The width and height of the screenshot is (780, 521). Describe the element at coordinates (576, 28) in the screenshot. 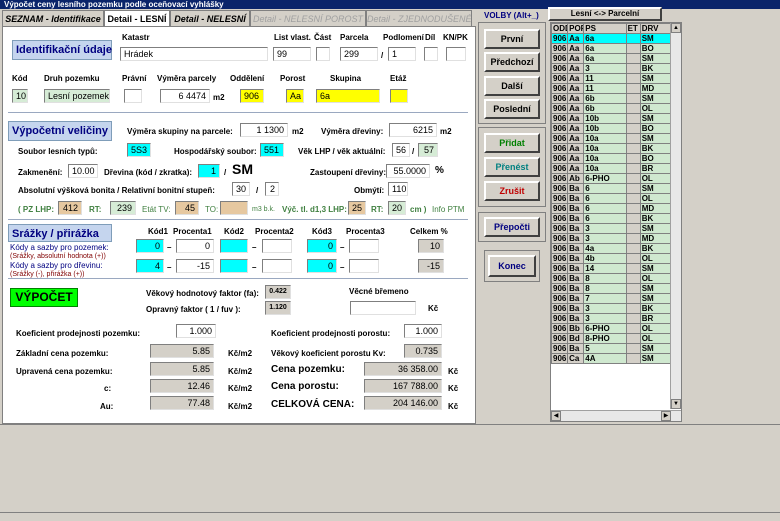

I see `col-por: POR` at that location.